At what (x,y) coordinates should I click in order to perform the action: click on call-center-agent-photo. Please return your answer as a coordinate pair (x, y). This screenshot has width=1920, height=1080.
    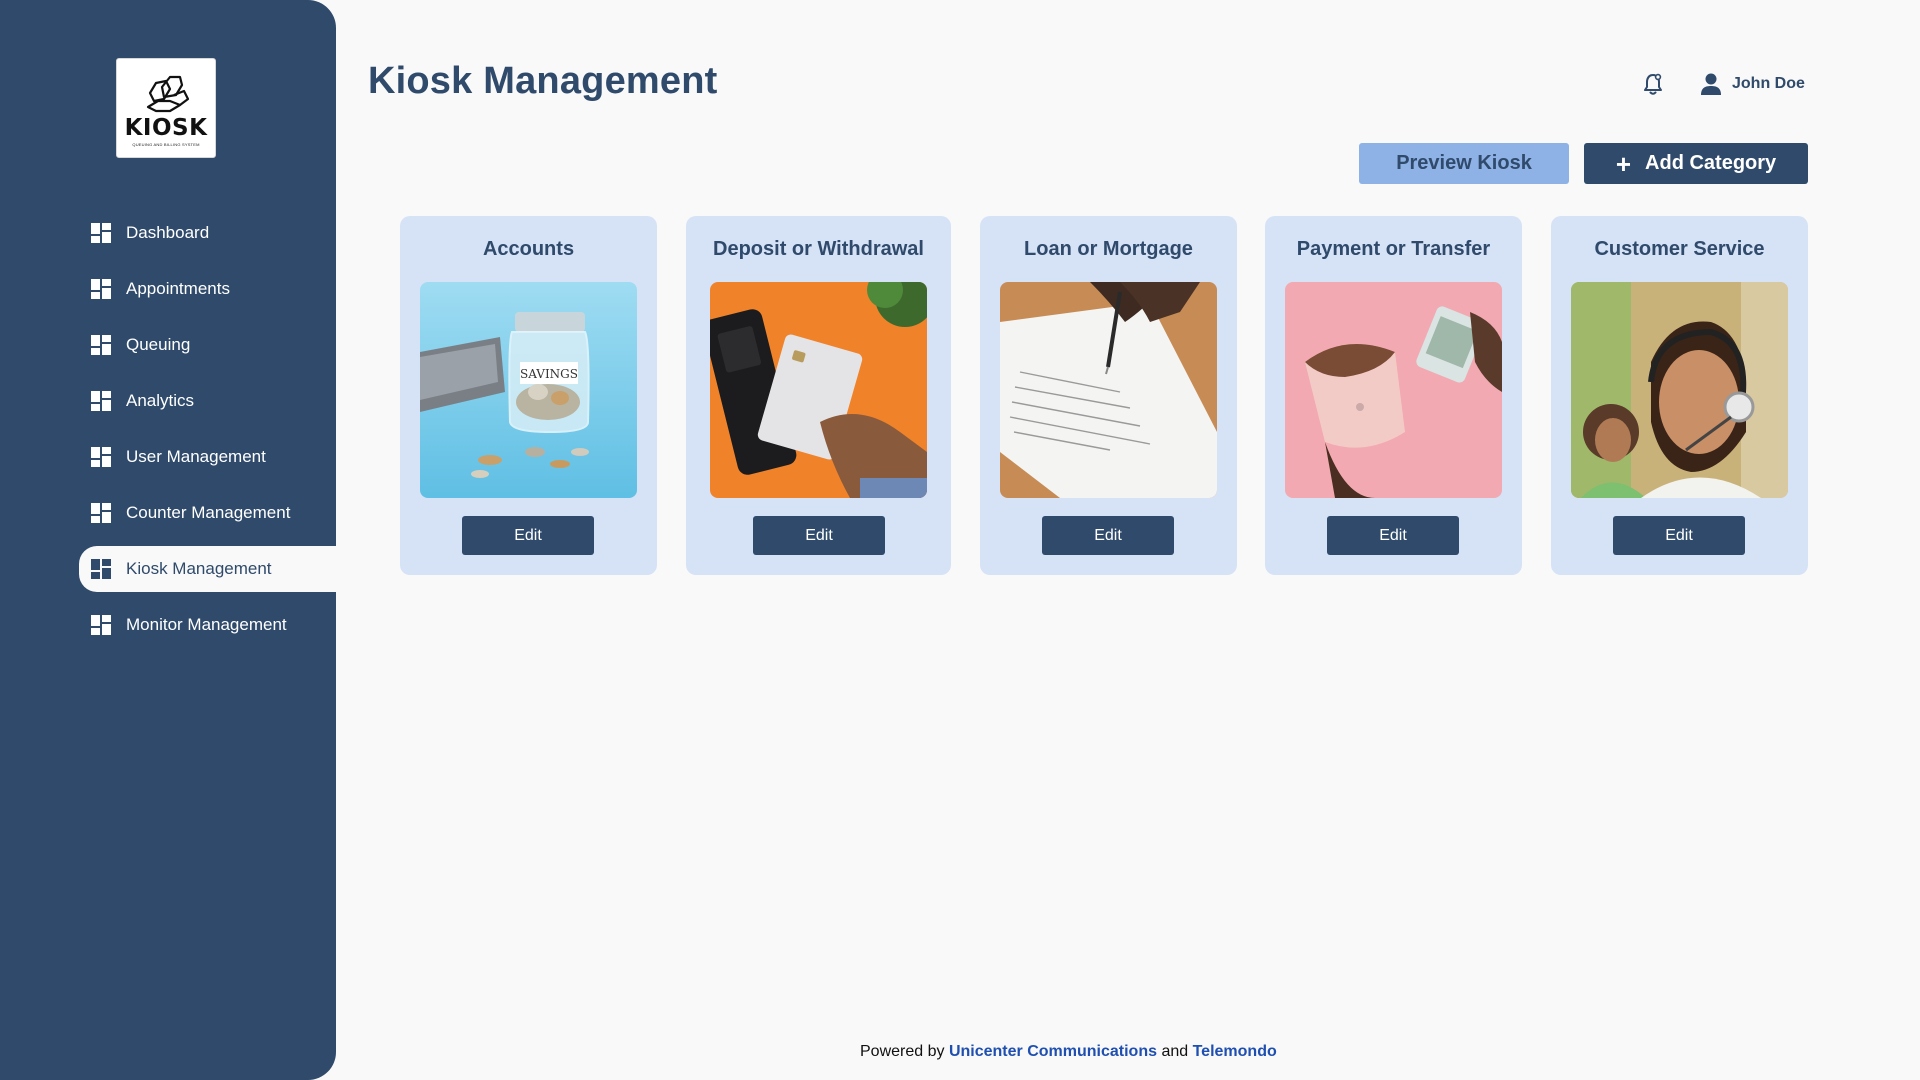
    Looking at the image, I should click on (1679, 390).